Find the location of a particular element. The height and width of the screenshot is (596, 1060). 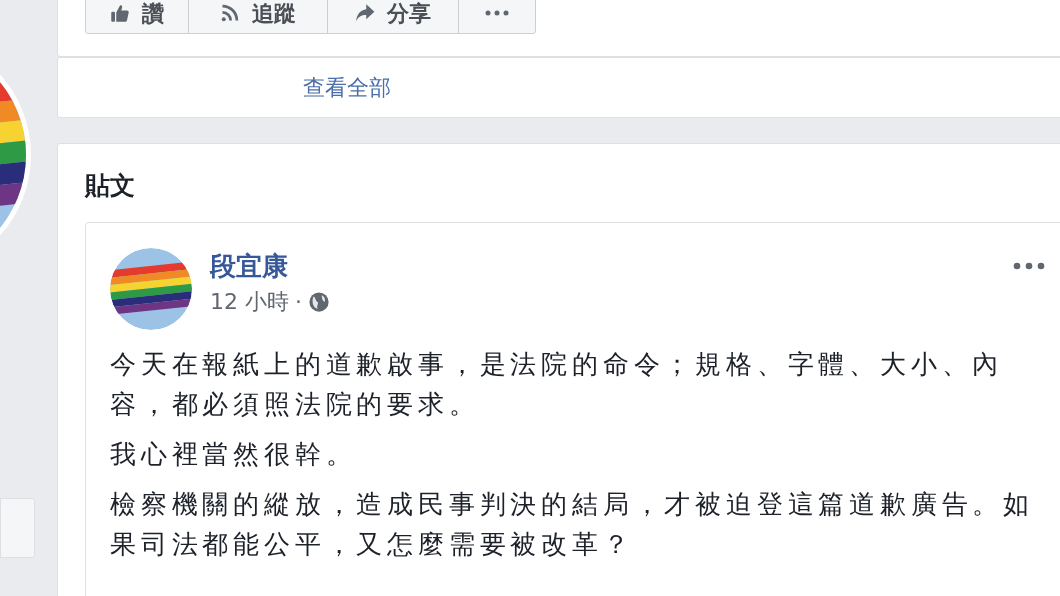

share-arrow-icon is located at coordinates (365, 13).